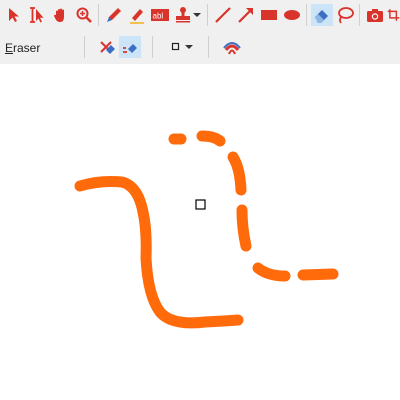 This screenshot has height=400, width=400. I want to click on lasso-icon, so click(345, 15).